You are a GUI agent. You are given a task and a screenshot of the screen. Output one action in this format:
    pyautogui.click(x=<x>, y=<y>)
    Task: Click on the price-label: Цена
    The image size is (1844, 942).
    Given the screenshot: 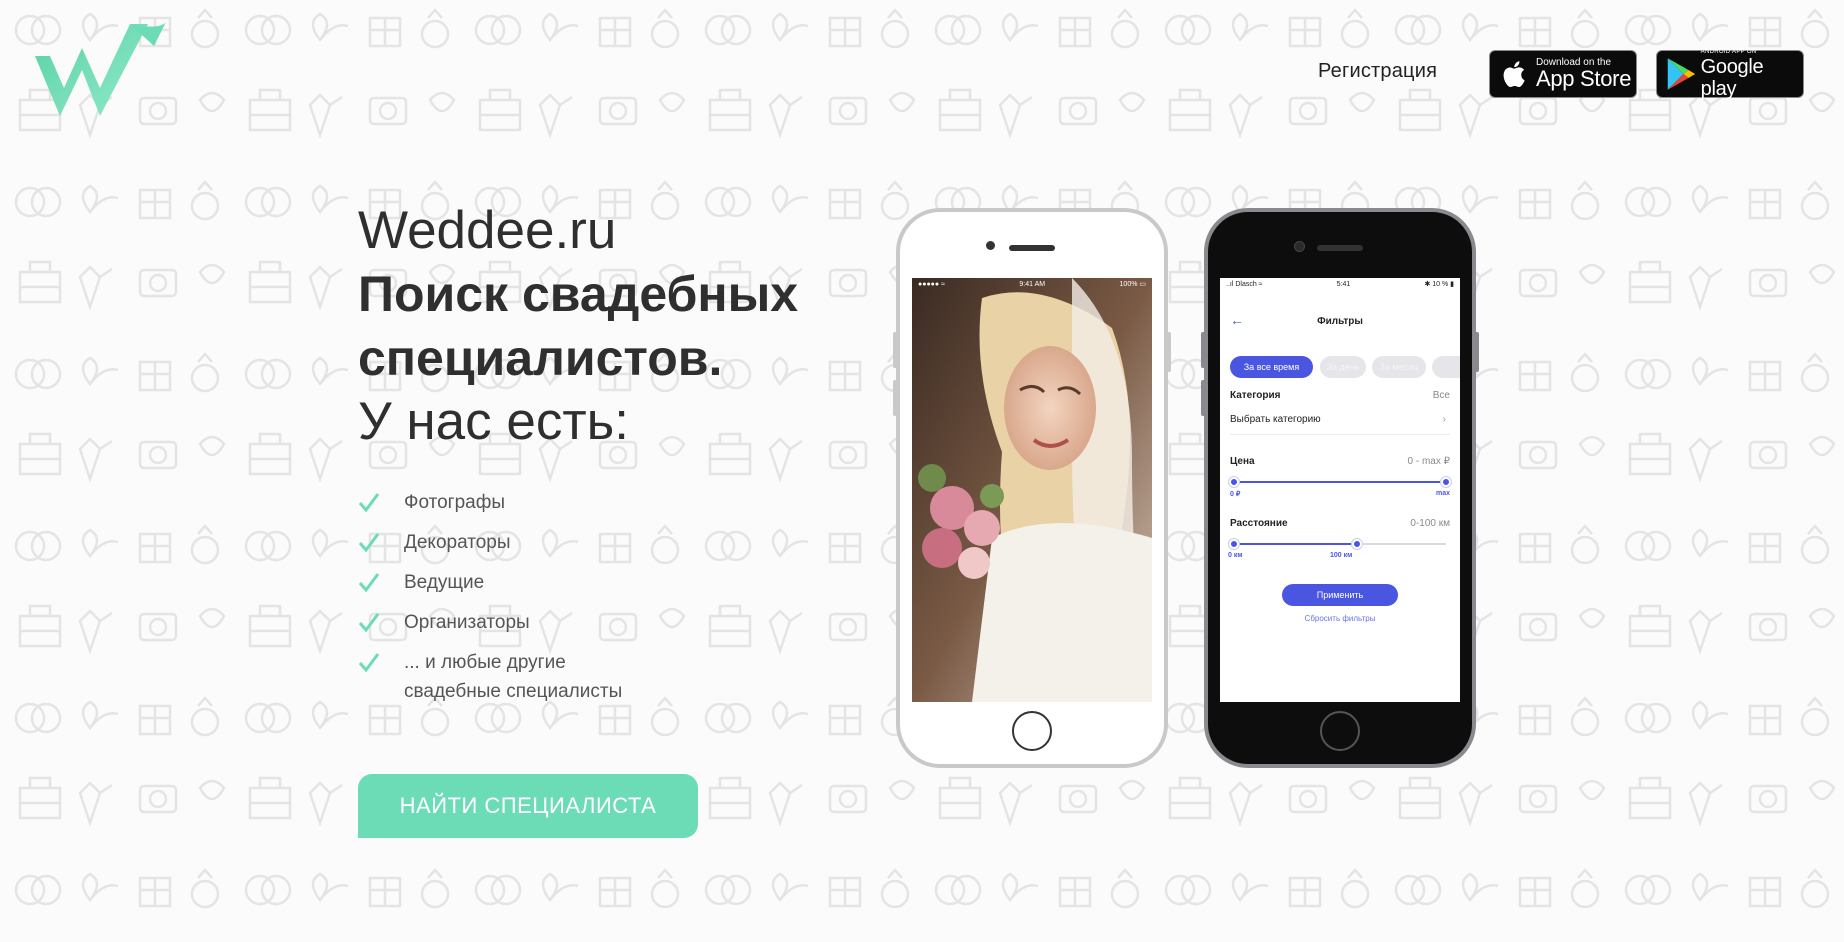 What is the action you would take?
    pyautogui.click(x=1242, y=461)
    